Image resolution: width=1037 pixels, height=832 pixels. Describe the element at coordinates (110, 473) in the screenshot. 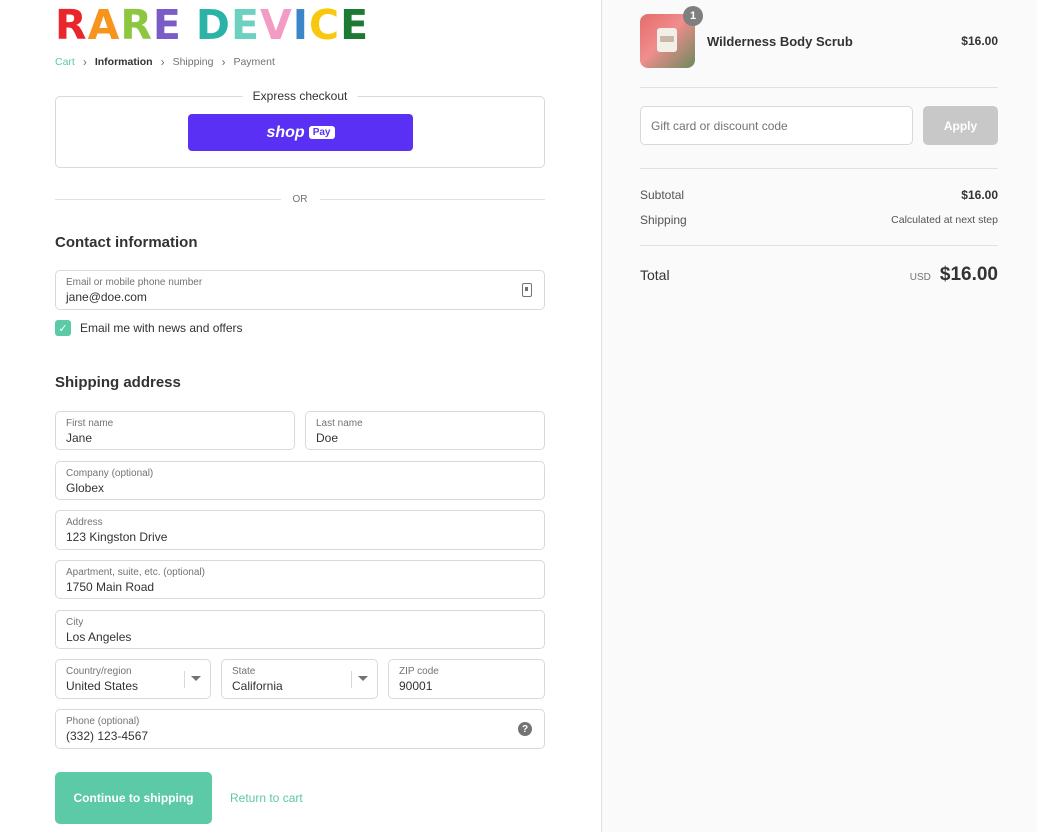

I see `company-label: Company (optional)` at that location.